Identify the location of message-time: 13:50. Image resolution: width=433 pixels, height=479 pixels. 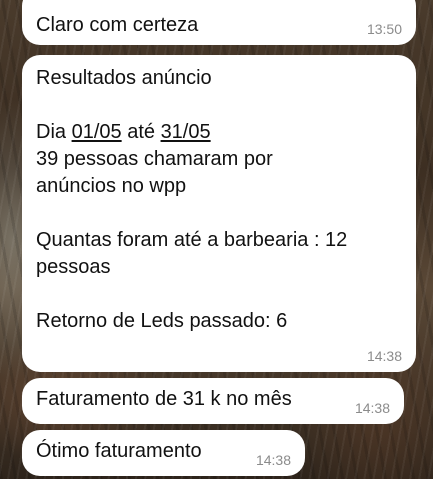
(384, 29).